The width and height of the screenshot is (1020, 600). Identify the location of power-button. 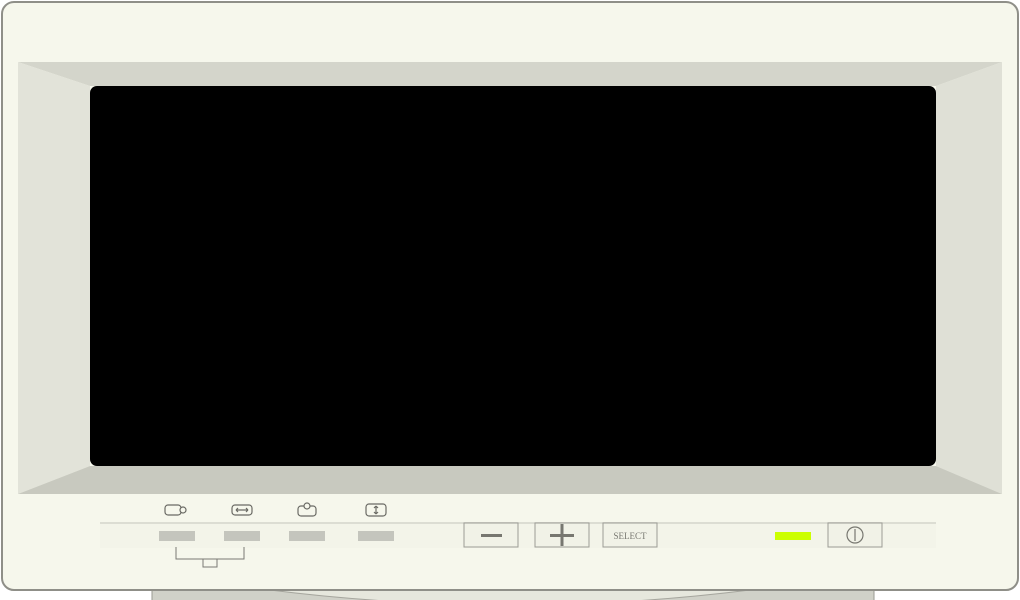
(855, 535).